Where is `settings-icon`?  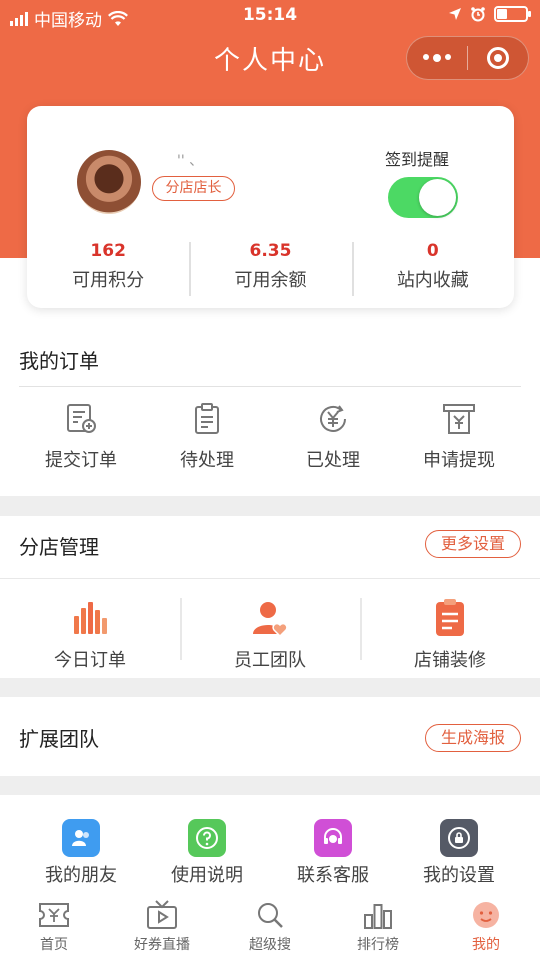
settings-icon is located at coordinates (459, 838).